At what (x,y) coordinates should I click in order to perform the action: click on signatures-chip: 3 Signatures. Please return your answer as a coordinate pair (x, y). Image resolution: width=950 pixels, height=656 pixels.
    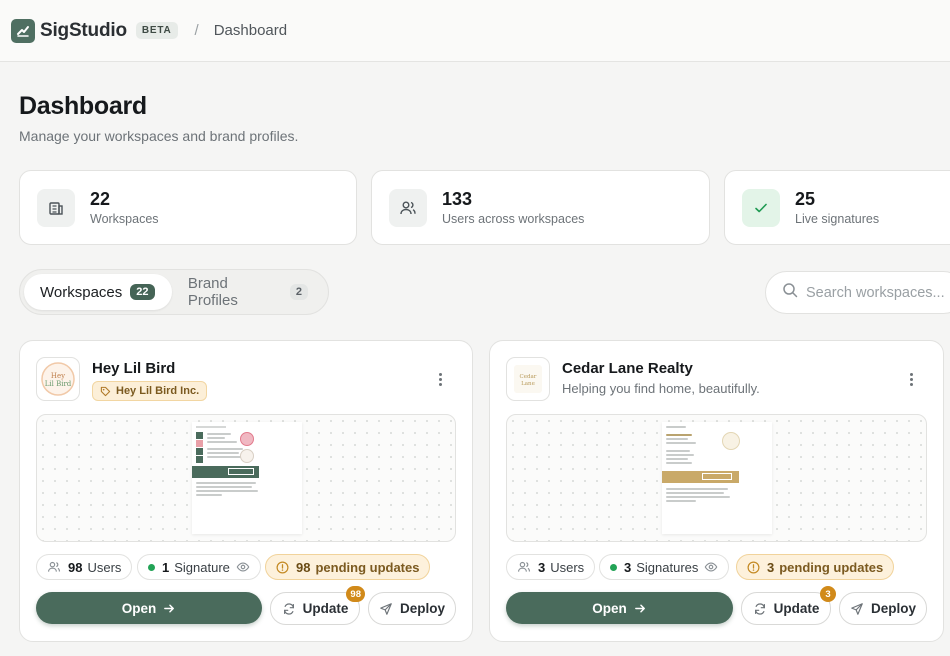
    Looking at the image, I should click on (664, 567).